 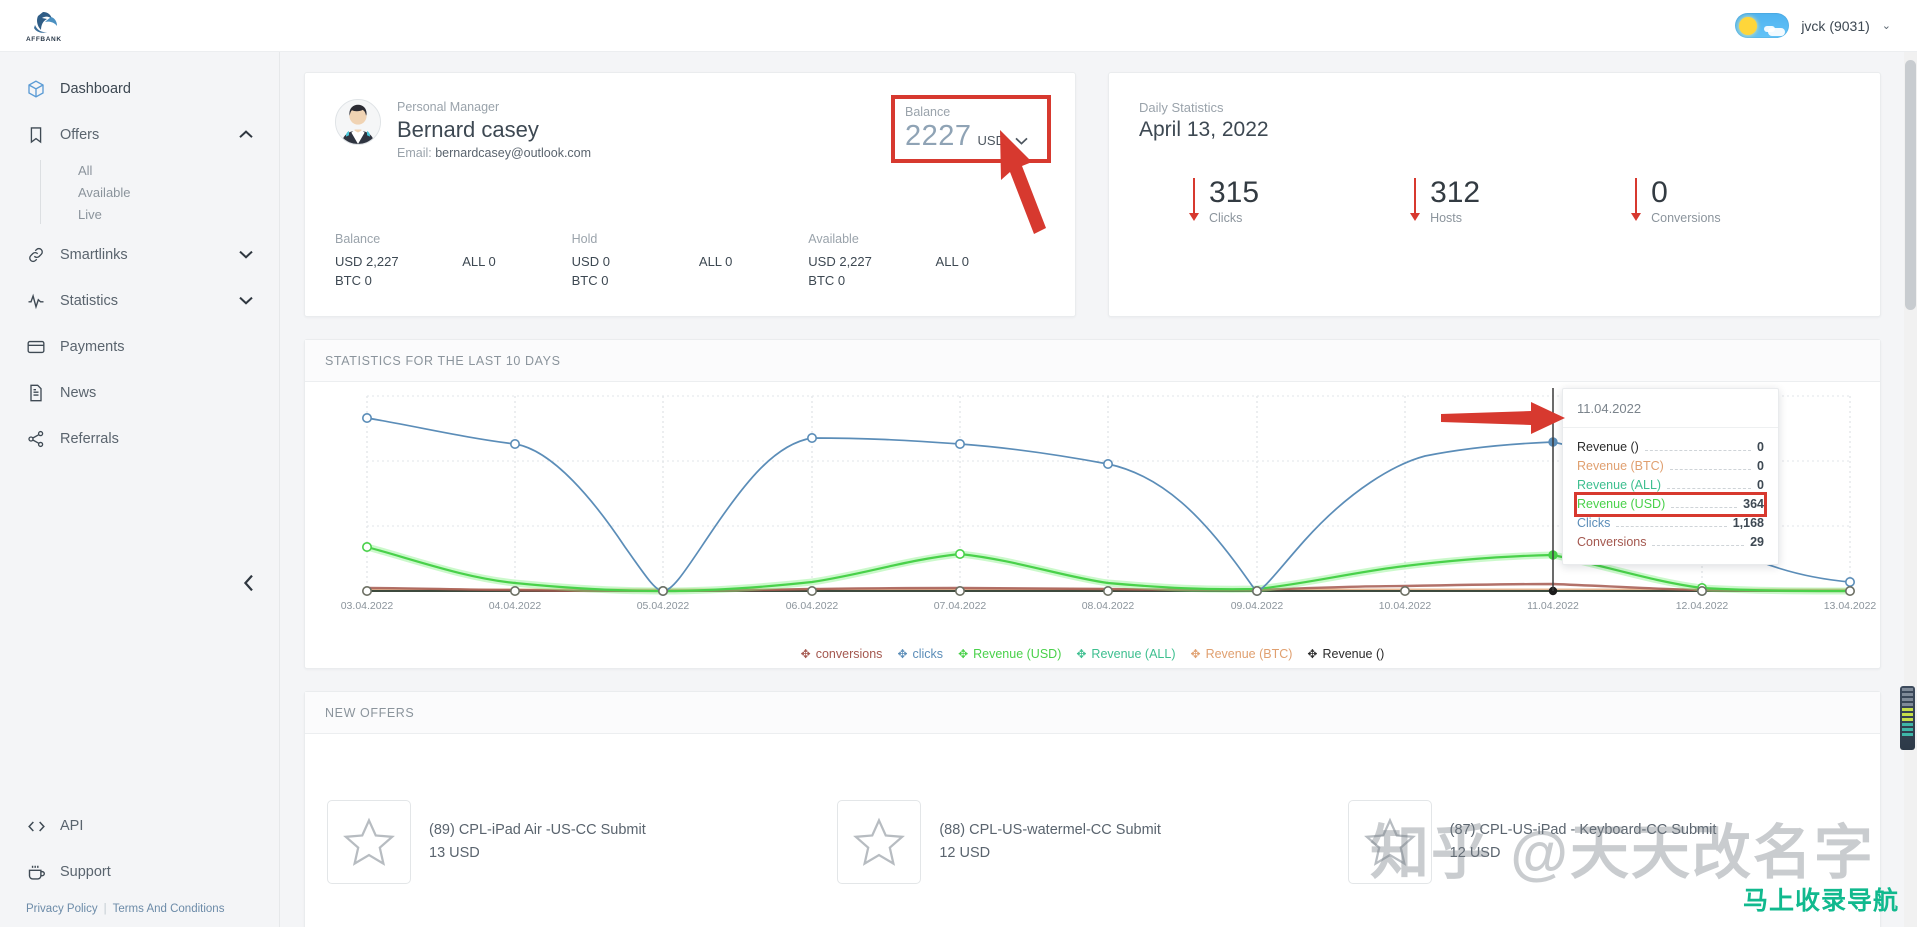 I want to click on legend-label: Revenue (USD), so click(x=1017, y=654).